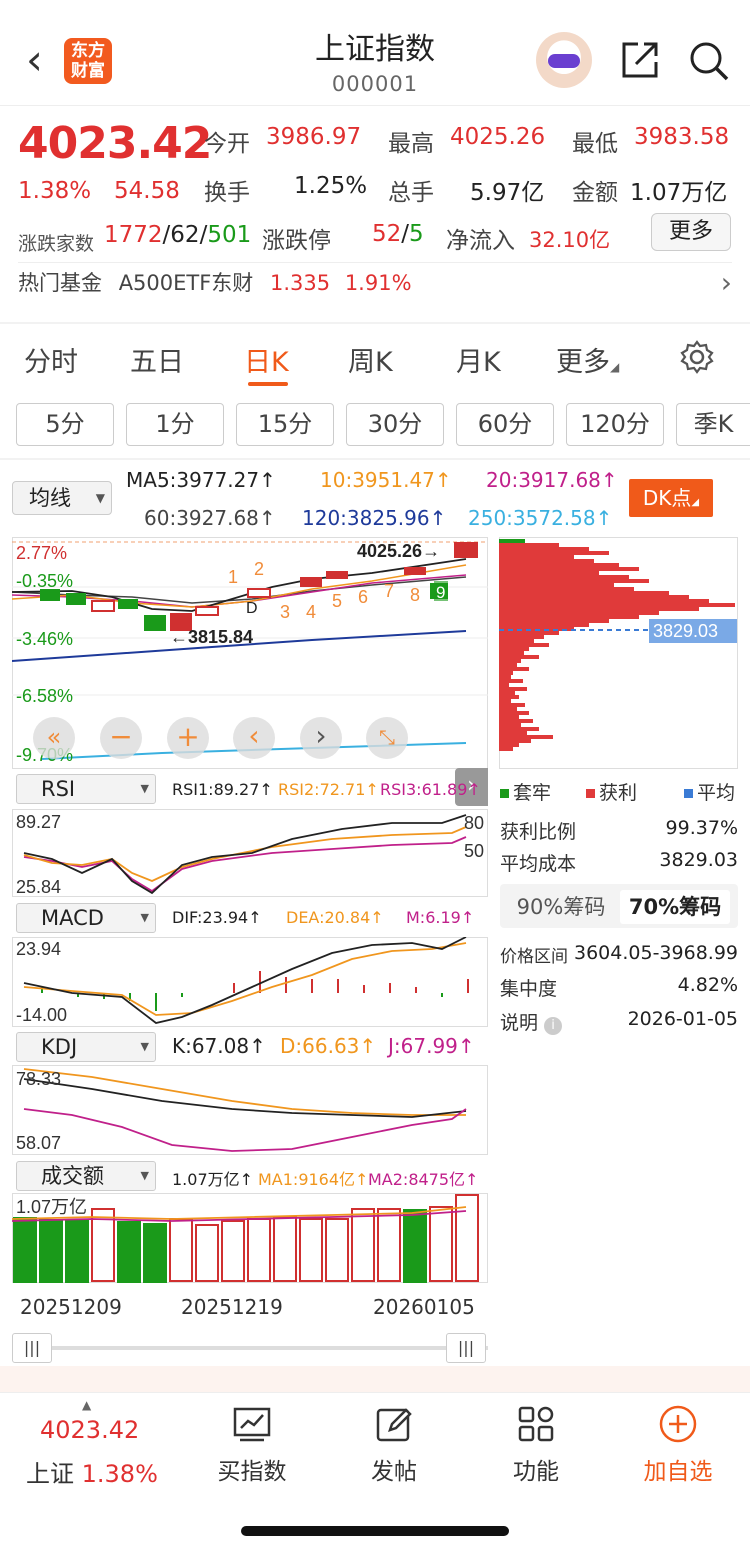 The width and height of the screenshot is (750, 1553). What do you see at coordinates (394, 1425) in the screenshot?
I see `edit-icon` at bounding box center [394, 1425].